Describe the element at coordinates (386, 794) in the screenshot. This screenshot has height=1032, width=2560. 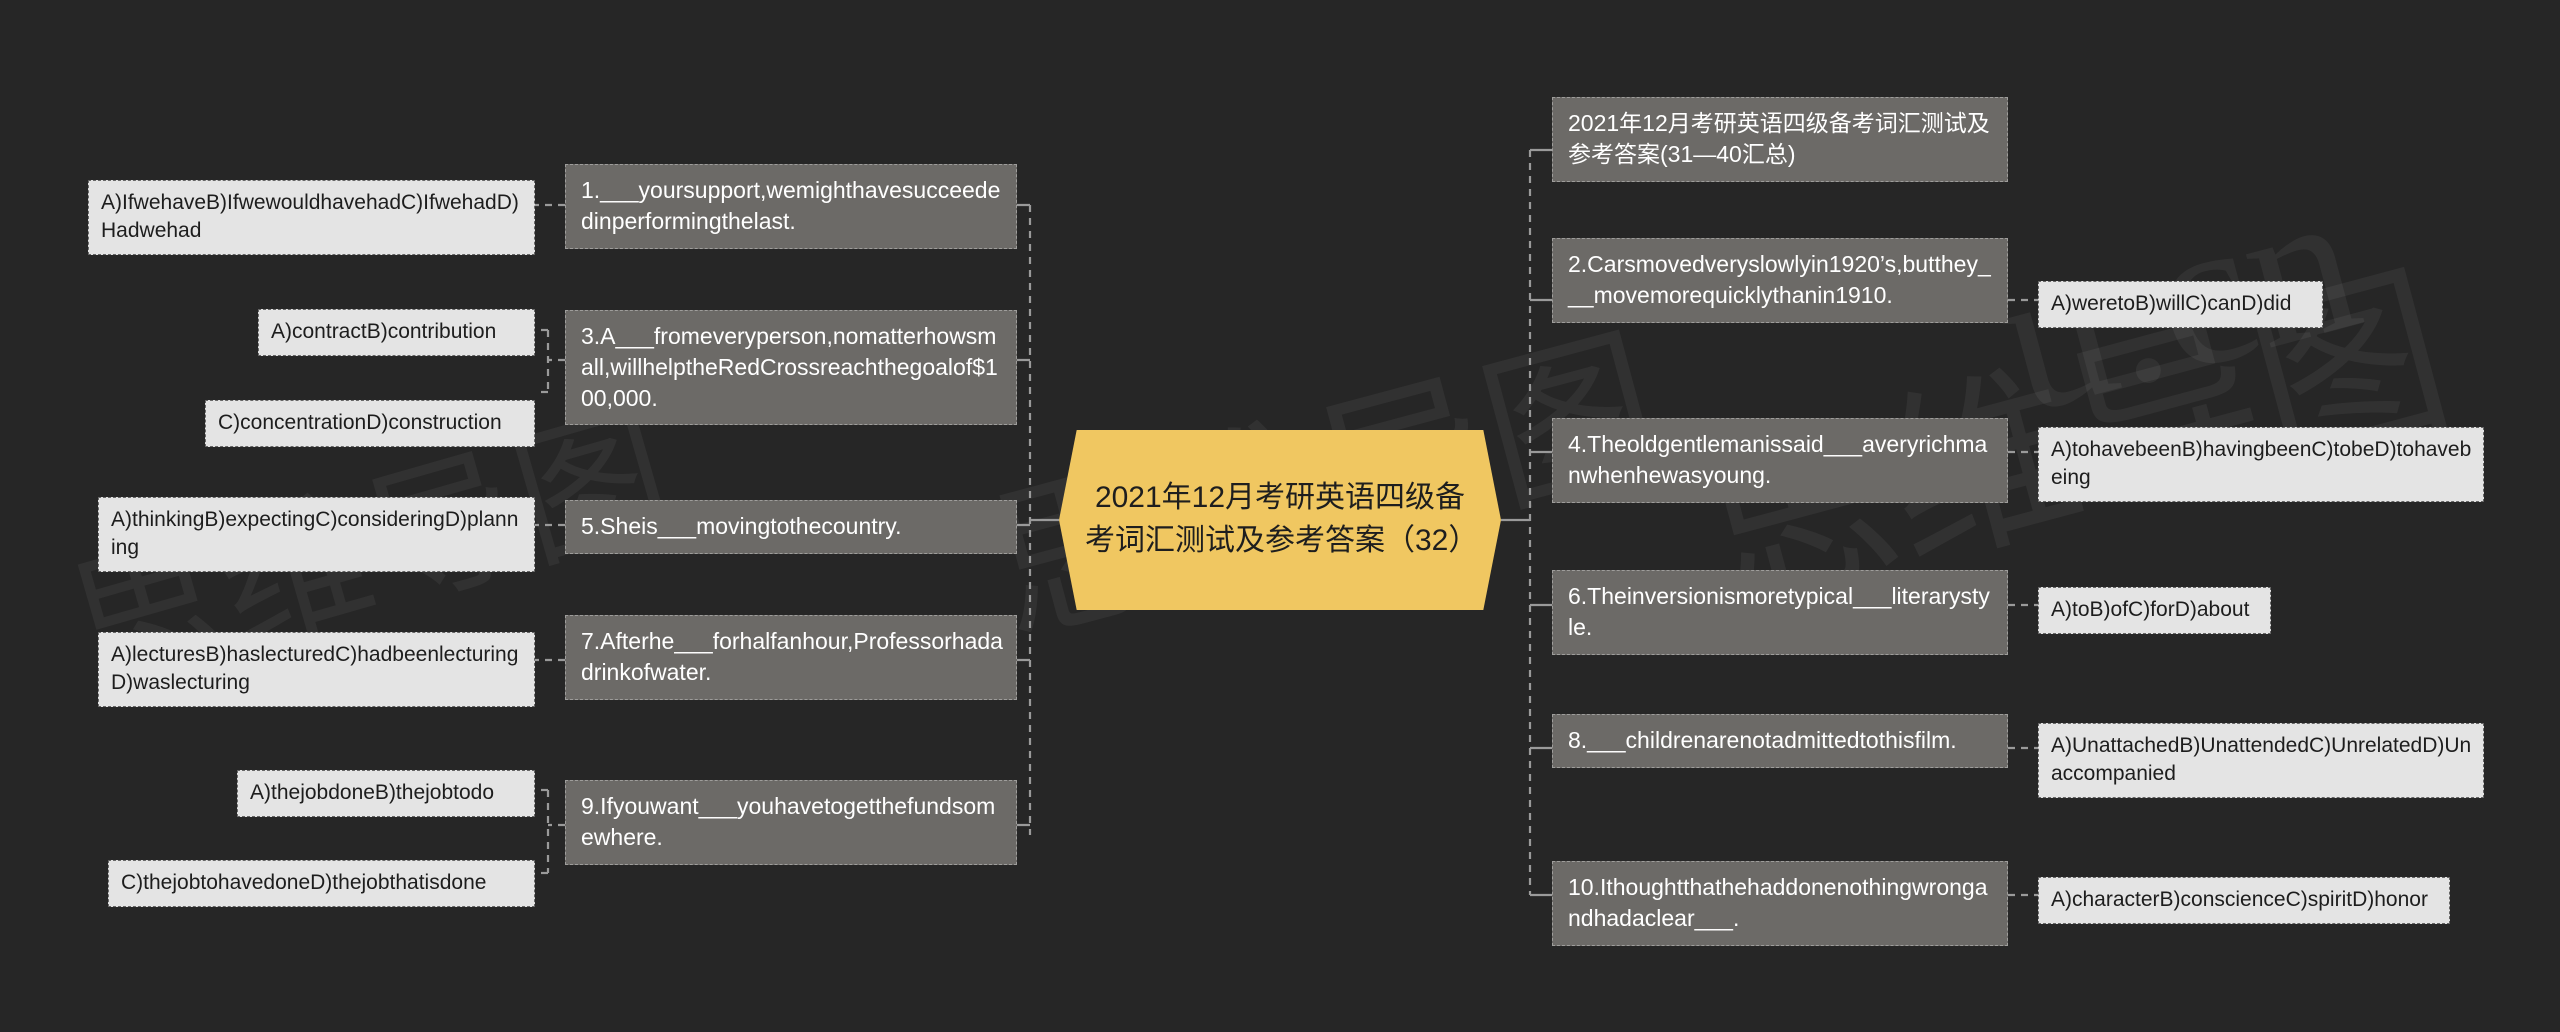
I see `answer-node-9a: A)thejobdoneB)thejobtodo` at that location.